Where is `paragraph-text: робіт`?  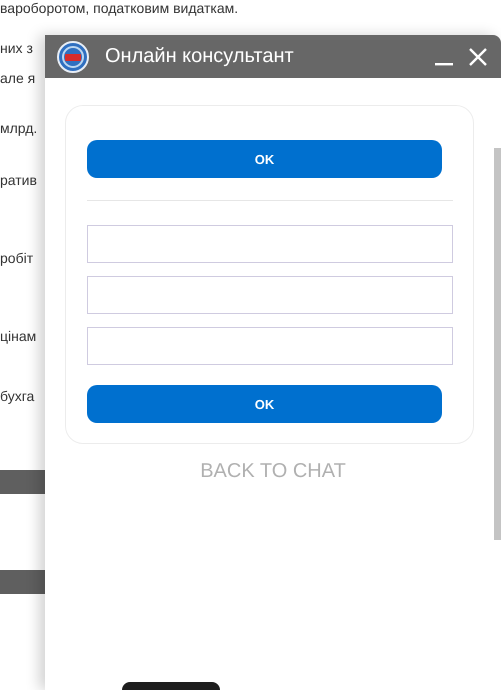
paragraph-text: робіт is located at coordinates (17, 258).